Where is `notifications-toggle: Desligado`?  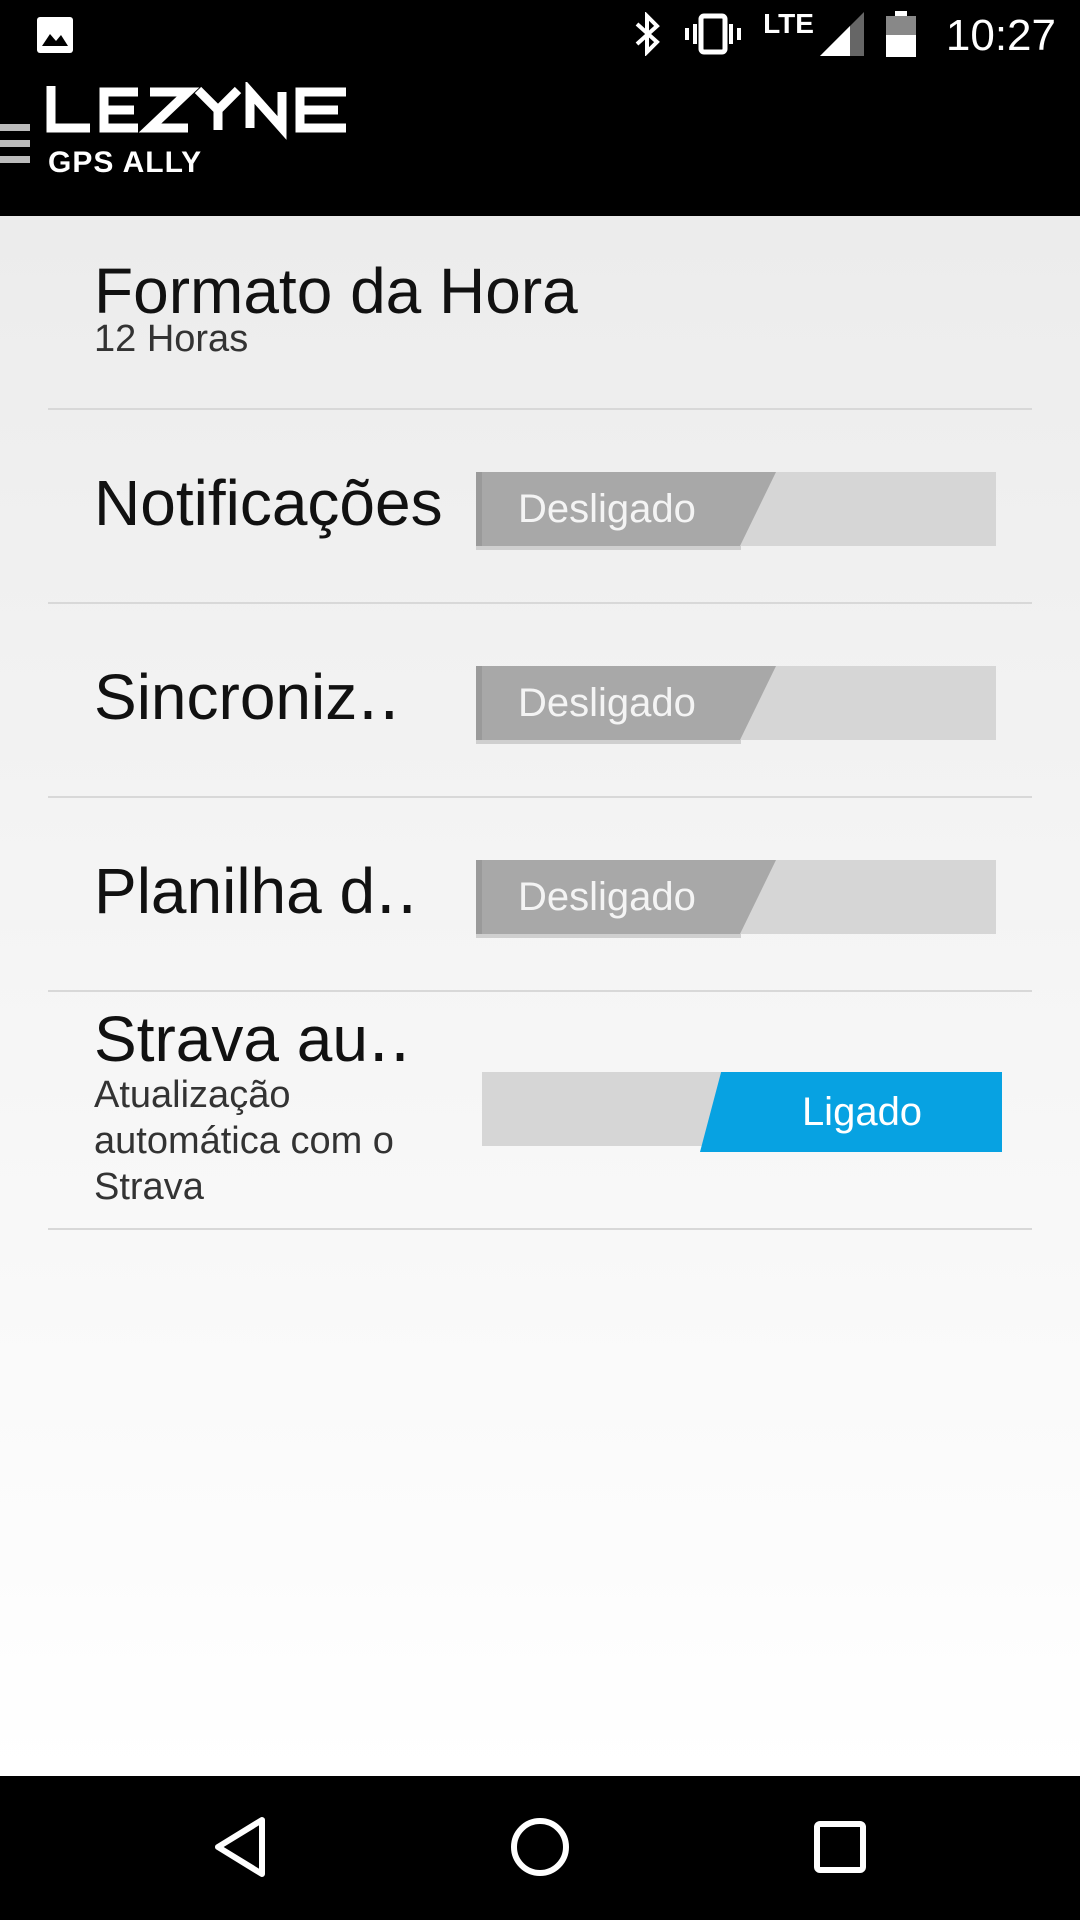
notifications-toggle: Desligado is located at coordinates (736, 511).